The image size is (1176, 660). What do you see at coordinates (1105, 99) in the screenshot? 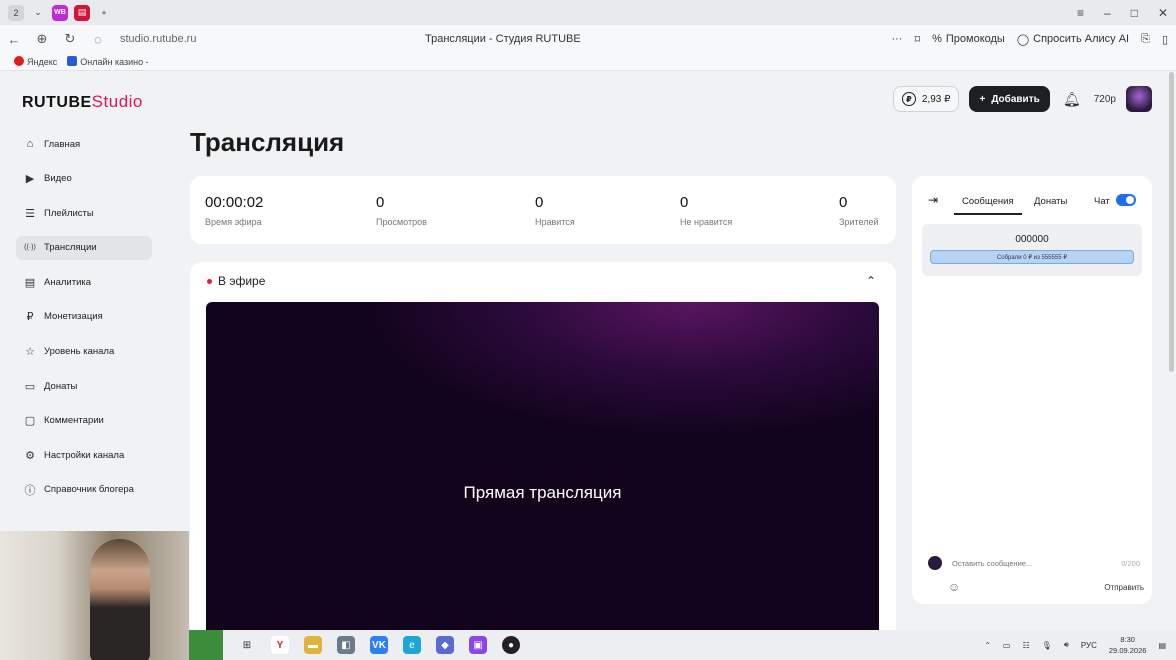
I see `quality-label: 720p` at bounding box center [1105, 99].